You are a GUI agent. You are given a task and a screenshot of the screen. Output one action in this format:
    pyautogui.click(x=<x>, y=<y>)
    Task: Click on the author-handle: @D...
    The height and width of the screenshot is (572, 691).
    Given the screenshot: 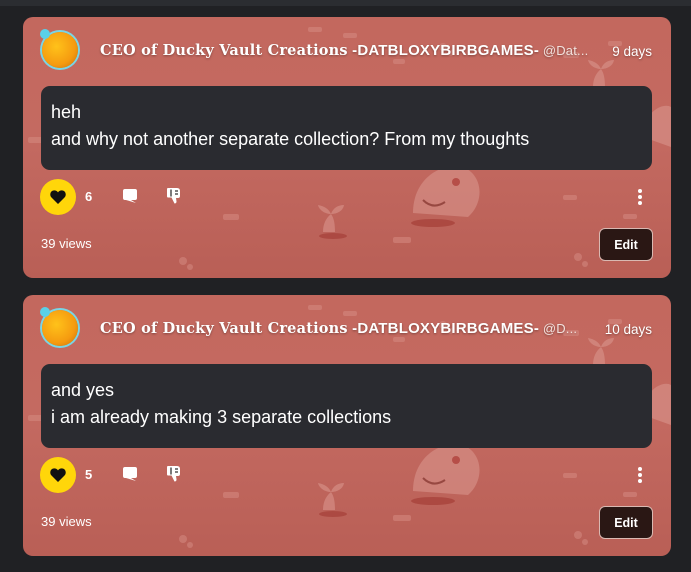 What is the action you would take?
    pyautogui.click(x=558, y=328)
    